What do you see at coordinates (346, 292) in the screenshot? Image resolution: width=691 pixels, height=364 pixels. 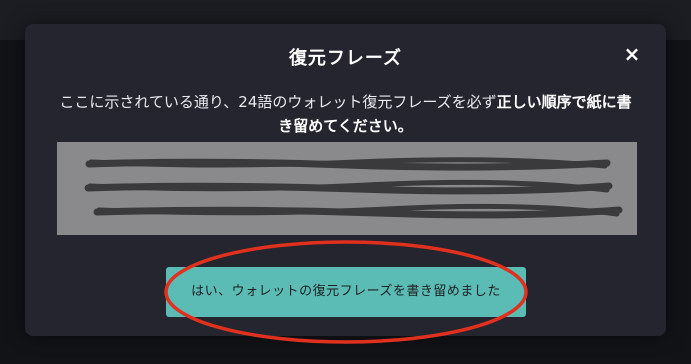 I see `confirm-written-button: はい、ウォレットの復元フレーズを書き留めました` at bounding box center [346, 292].